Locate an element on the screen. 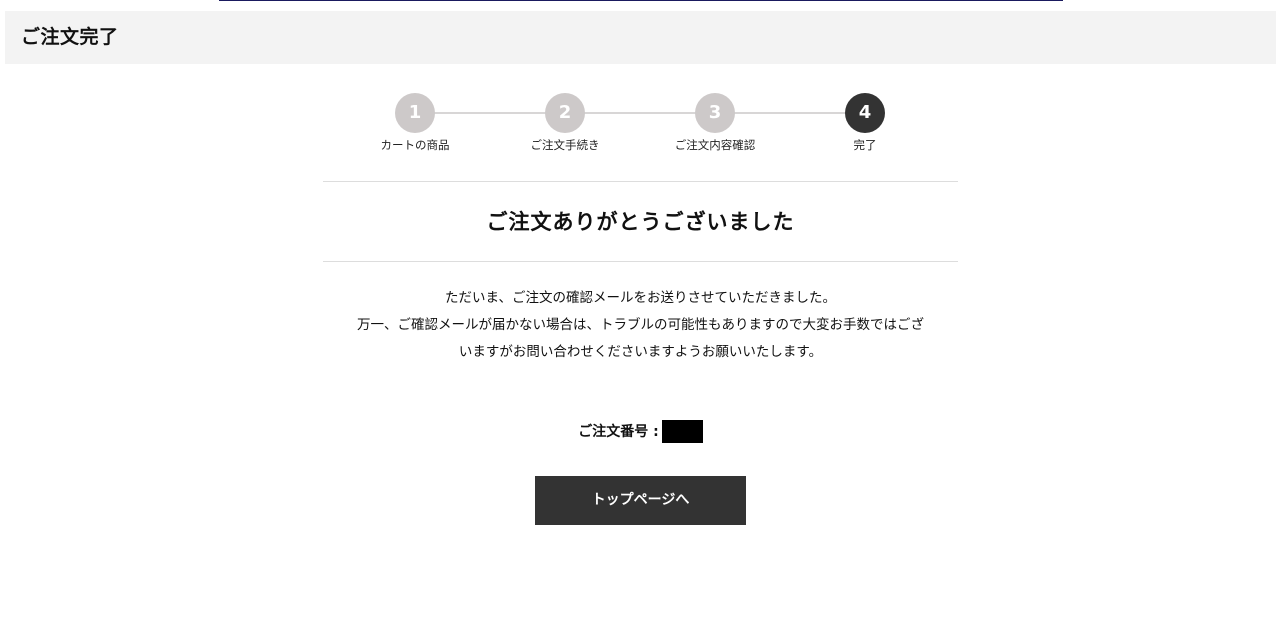 The width and height of the screenshot is (1282, 621). back-to-top-page-button: トップページへ is located at coordinates (640, 500).